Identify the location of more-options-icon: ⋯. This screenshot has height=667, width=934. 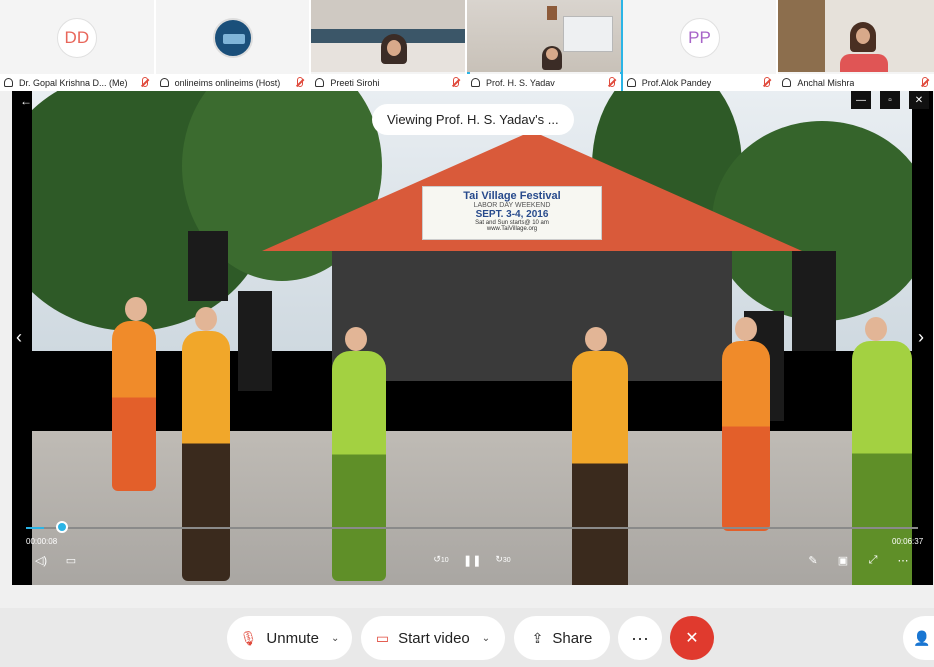
(903, 560).